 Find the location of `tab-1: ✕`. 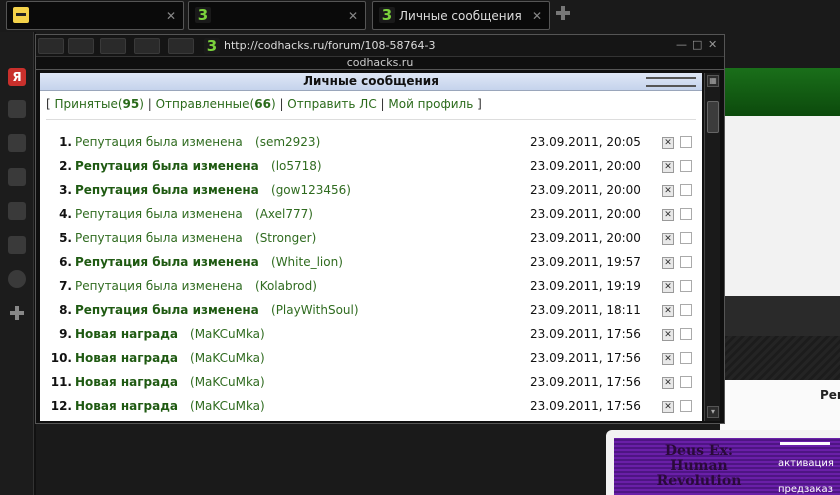

tab-1: ✕ is located at coordinates (95, 15).